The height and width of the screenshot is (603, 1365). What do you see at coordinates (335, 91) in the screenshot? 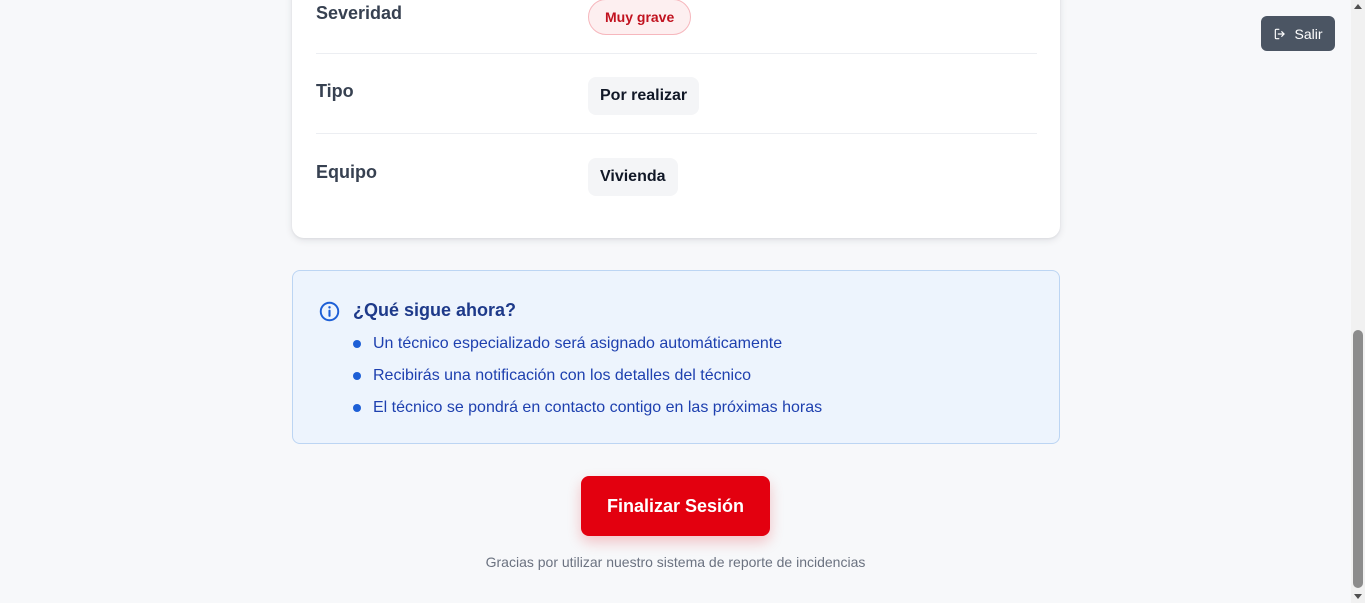
I see `type-label: Tipo` at bounding box center [335, 91].